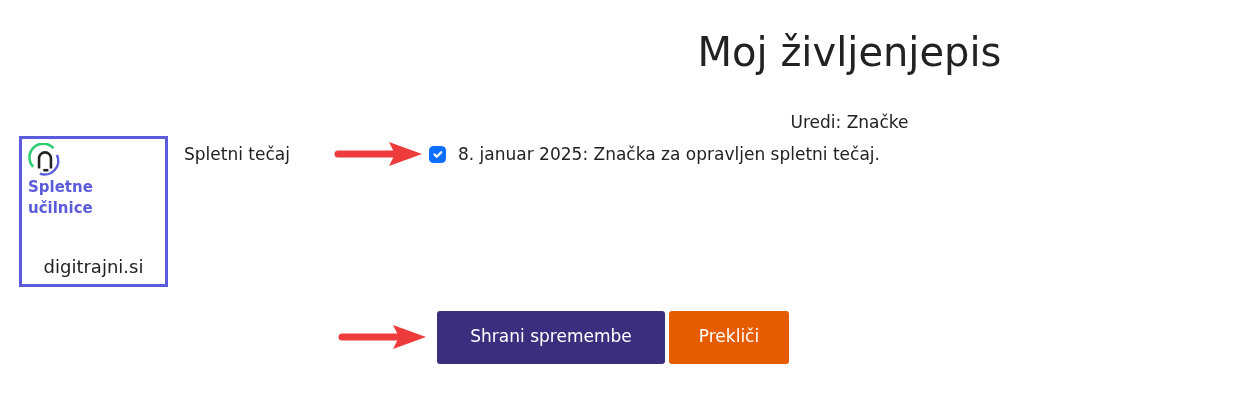 This screenshot has width=1243, height=411. Describe the element at coordinates (237, 154) in the screenshot. I see `course-name: Spletni tečaj` at that location.